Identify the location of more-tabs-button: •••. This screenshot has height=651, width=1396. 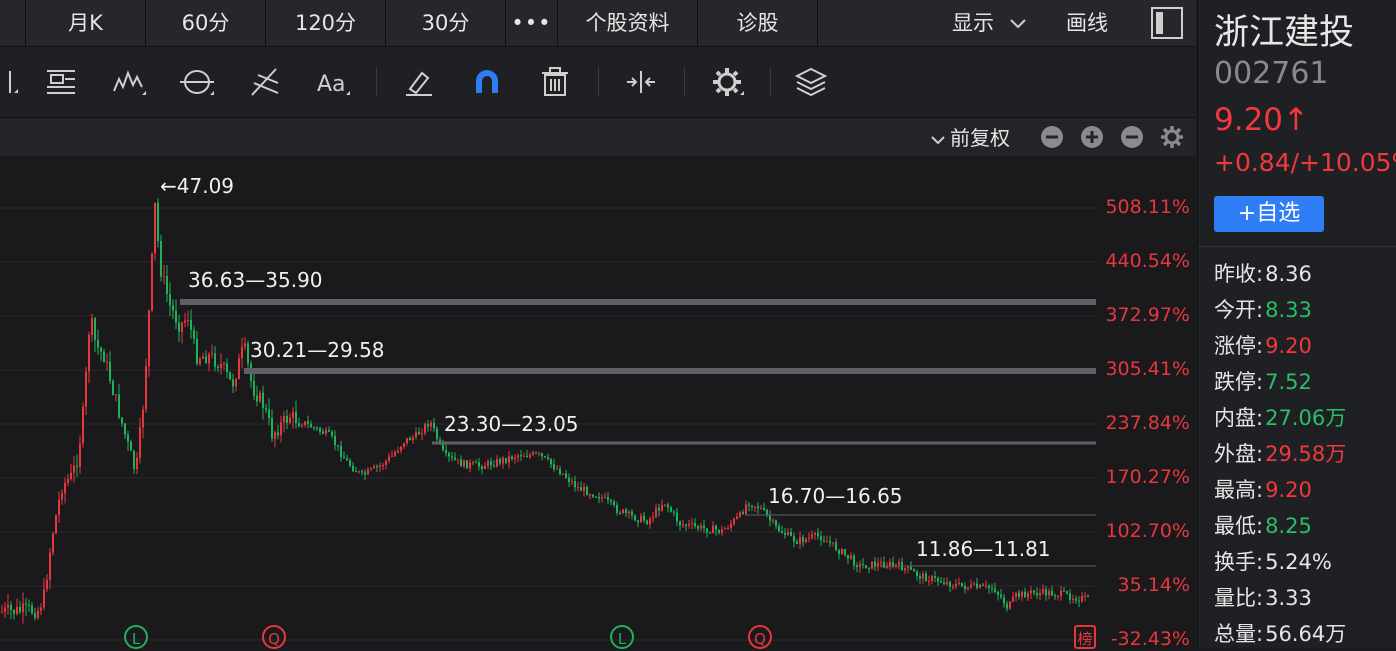
(532, 23).